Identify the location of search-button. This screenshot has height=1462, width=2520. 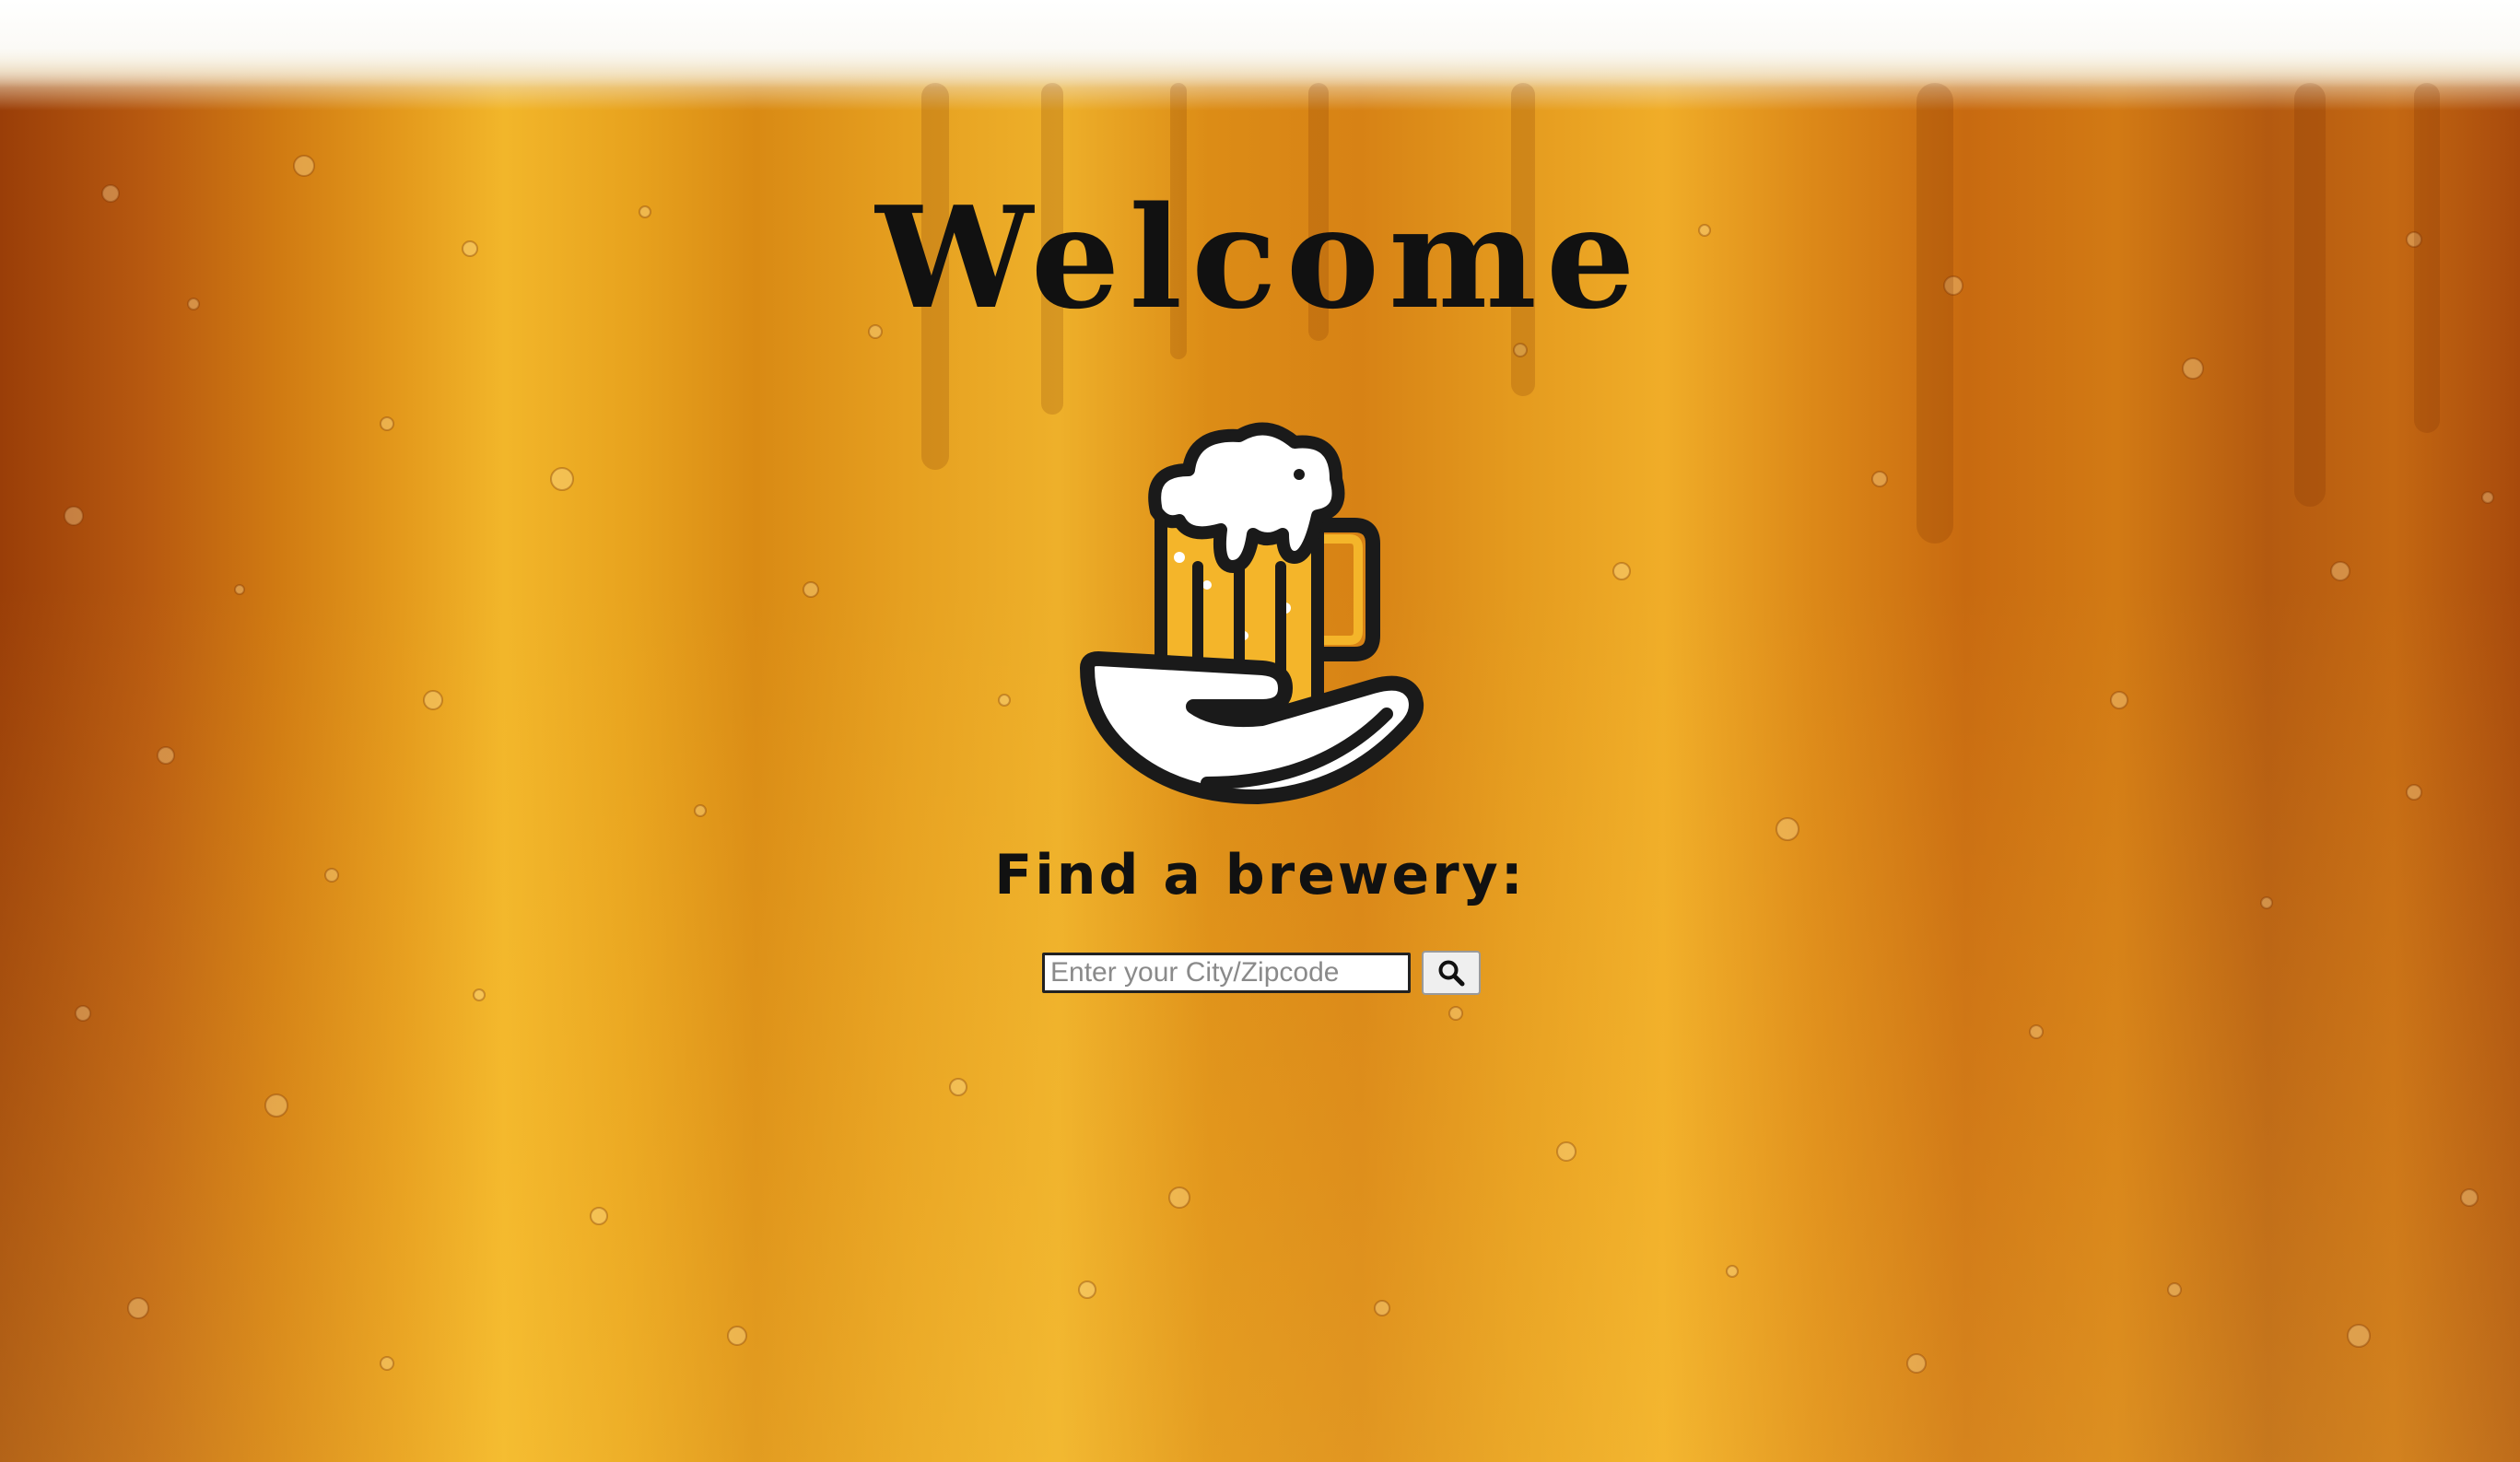
(1451, 973).